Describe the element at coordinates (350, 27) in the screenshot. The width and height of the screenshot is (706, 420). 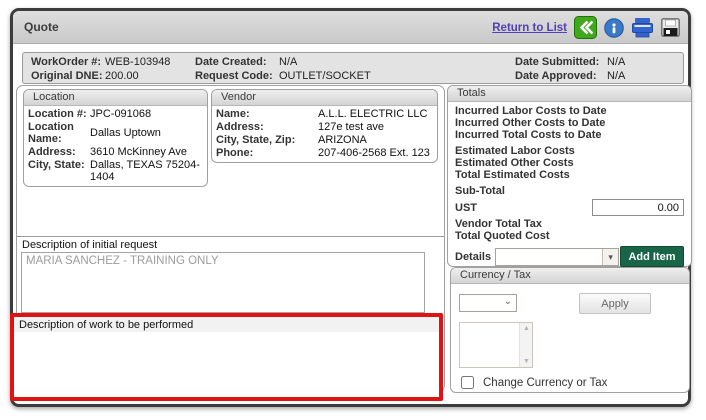
I see `title-bar: Quote Return to List` at that location.